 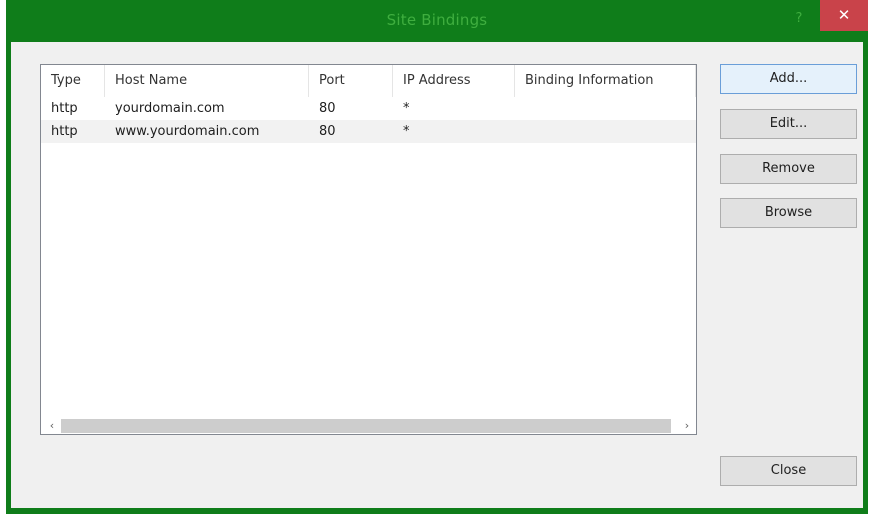 I want to click on browse-button: Browse, so click(x=788, y=213).